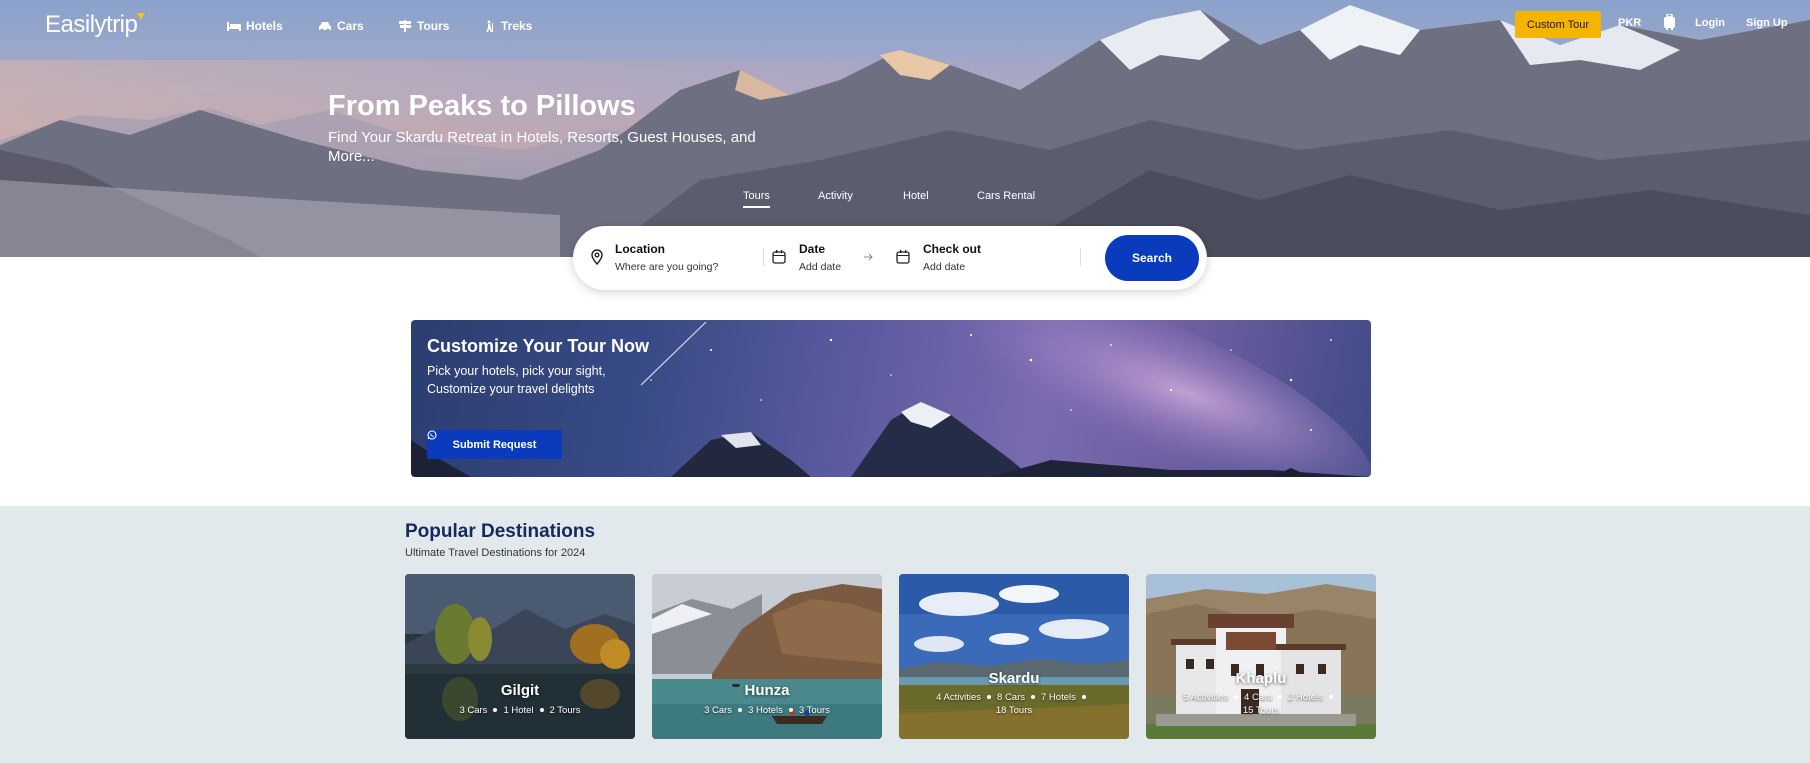 The width and height of the screenshot is (1810, 763). Describe the element at coordinates (820, 257) in the screenshot. I see `date-field: Date Add date` at that location.